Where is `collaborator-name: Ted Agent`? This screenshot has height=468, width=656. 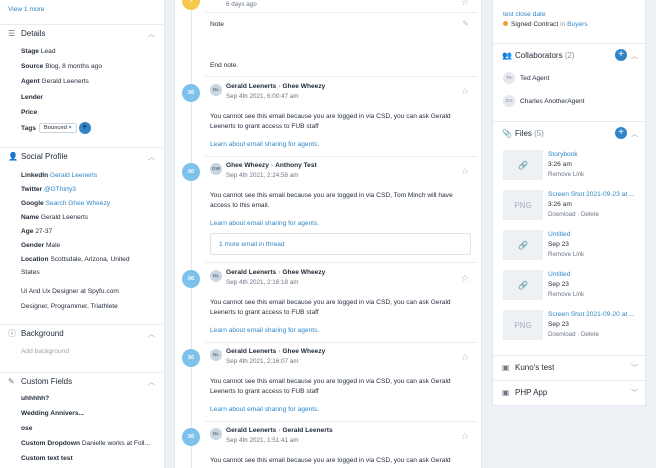
collaborator-name: Ted Agent is located at coordinates (535, 78).